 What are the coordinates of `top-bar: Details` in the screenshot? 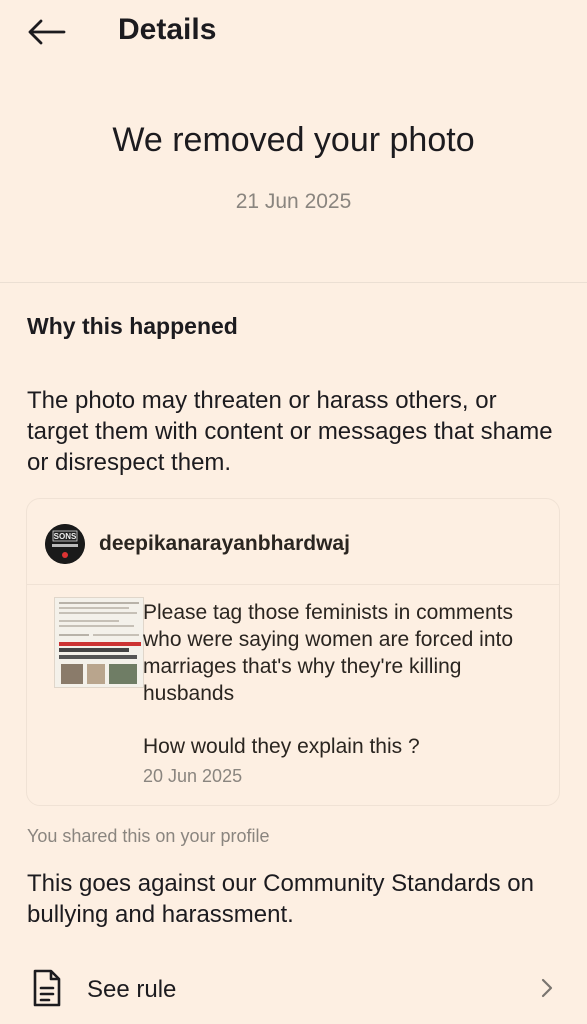 It's located at (293, 31).